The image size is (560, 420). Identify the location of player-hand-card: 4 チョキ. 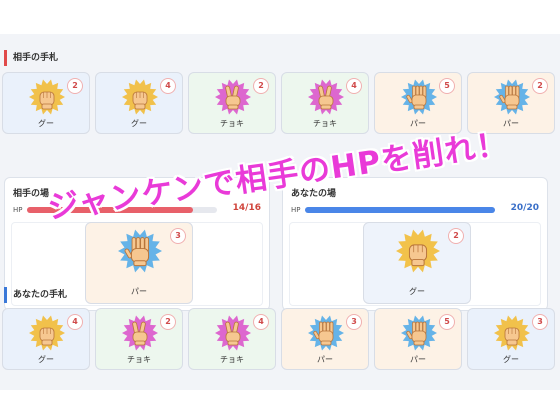
(232, 339).